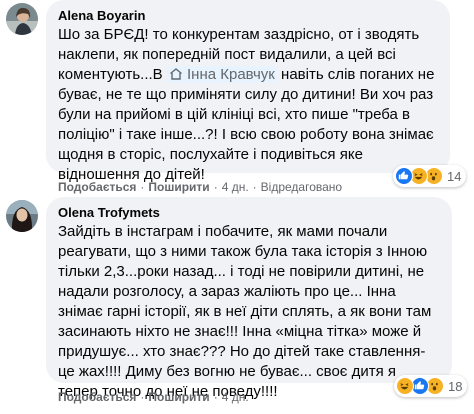 The width and height of the screenshot is (474, 414). What do you see at coordinates (231, 74) in the screenshot?
I see `mention-name: Інна Кравчук` at bounding box center [231, 74].